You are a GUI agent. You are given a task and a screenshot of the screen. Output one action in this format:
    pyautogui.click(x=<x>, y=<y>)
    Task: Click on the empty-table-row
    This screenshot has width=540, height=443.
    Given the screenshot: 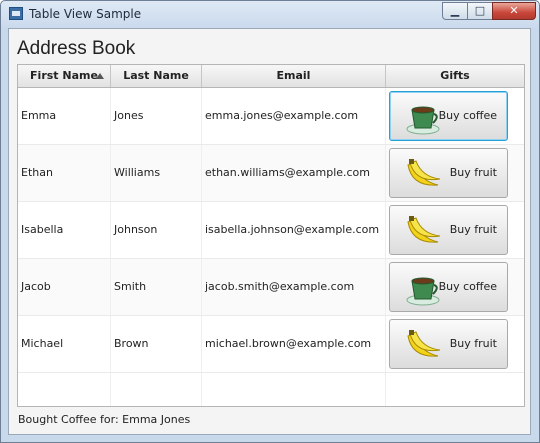 What is the action you would take?
    pyautogui.click(x=271, y=389)
    